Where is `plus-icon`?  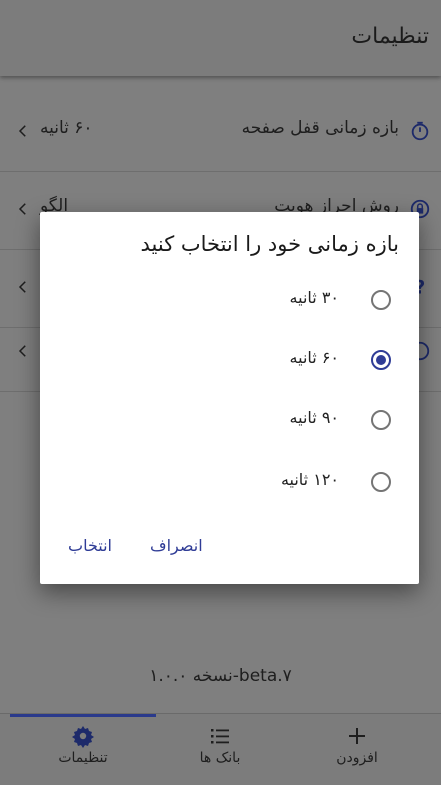 plus-icon is located at coordinates (357, 736).